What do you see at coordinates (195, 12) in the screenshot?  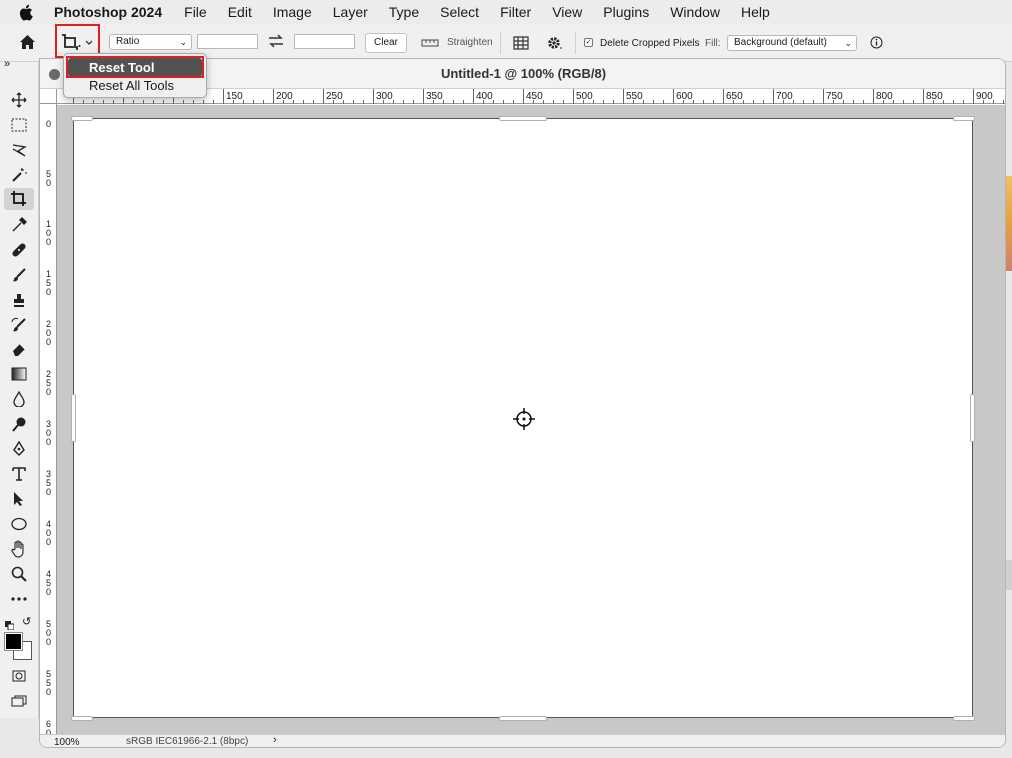 I see `menu-file: File` at bounding box center [195, 12].